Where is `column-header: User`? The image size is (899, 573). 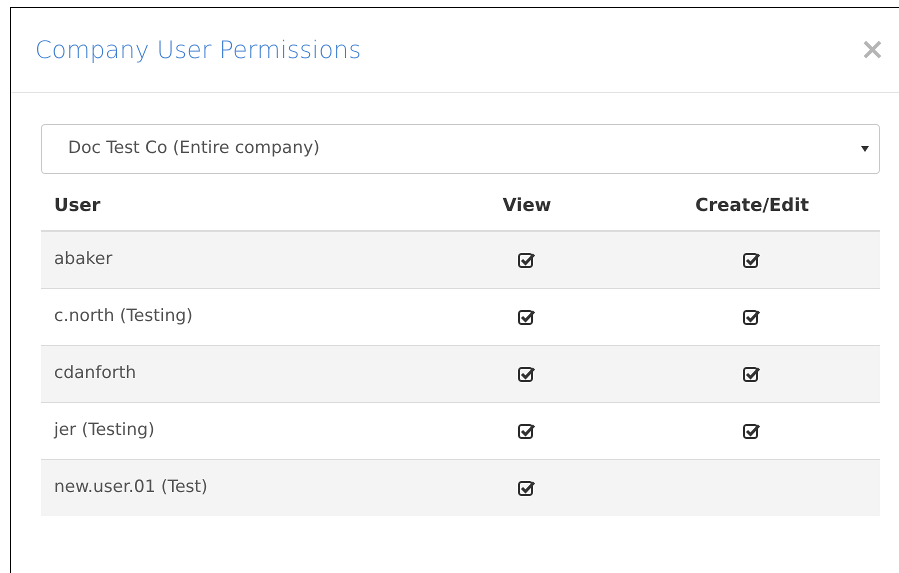 column-header: User is located at coordinates (77, 205).